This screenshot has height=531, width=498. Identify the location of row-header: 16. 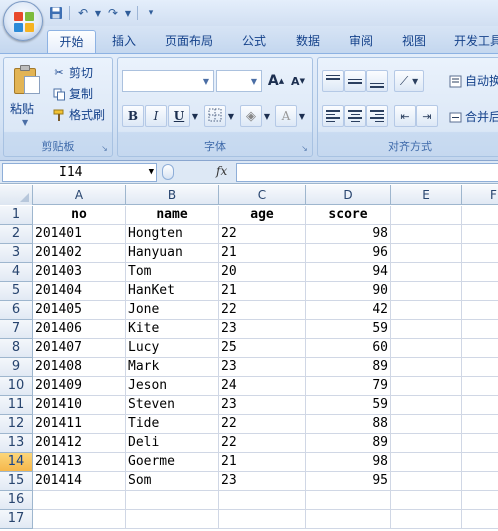
(16, 500).